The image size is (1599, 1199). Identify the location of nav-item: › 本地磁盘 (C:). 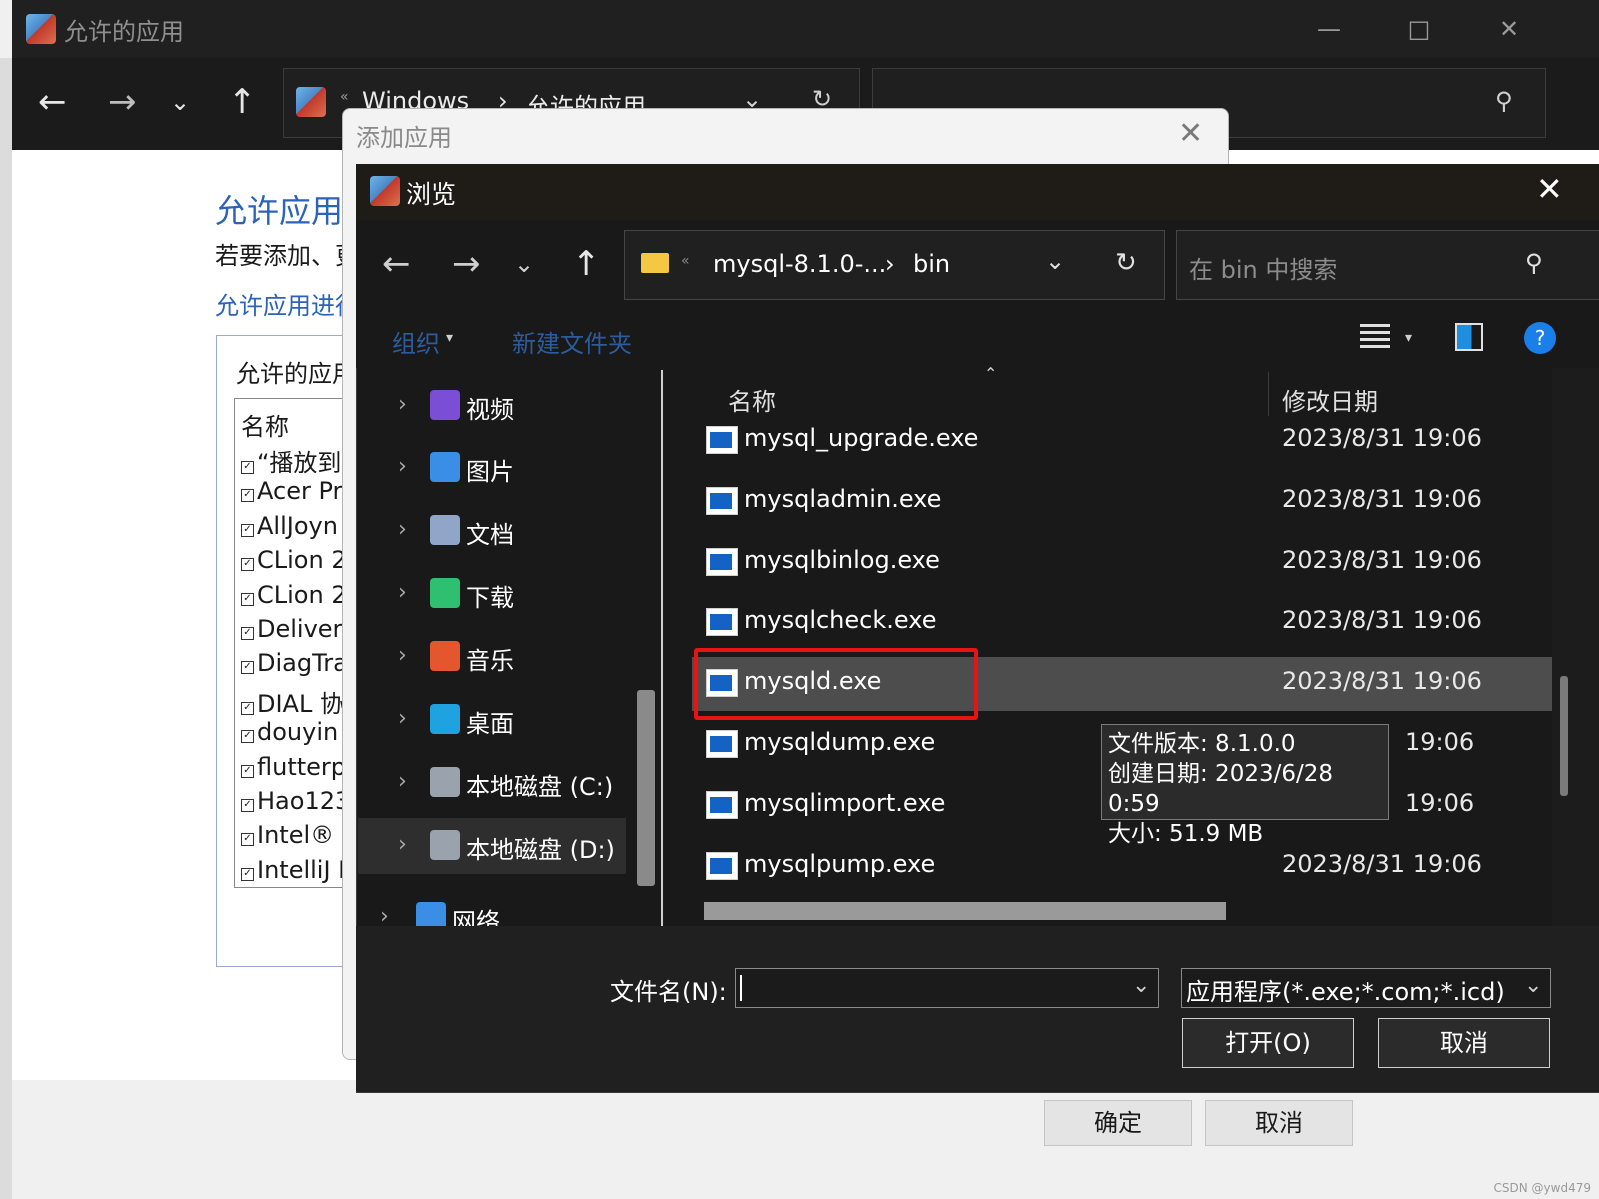
(492, 783).